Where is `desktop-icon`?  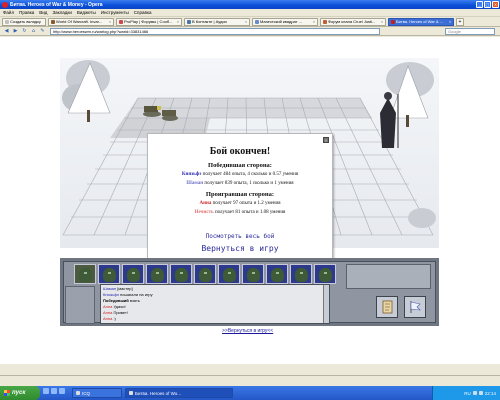
desktop-icon is located at coordinates (54, 391).